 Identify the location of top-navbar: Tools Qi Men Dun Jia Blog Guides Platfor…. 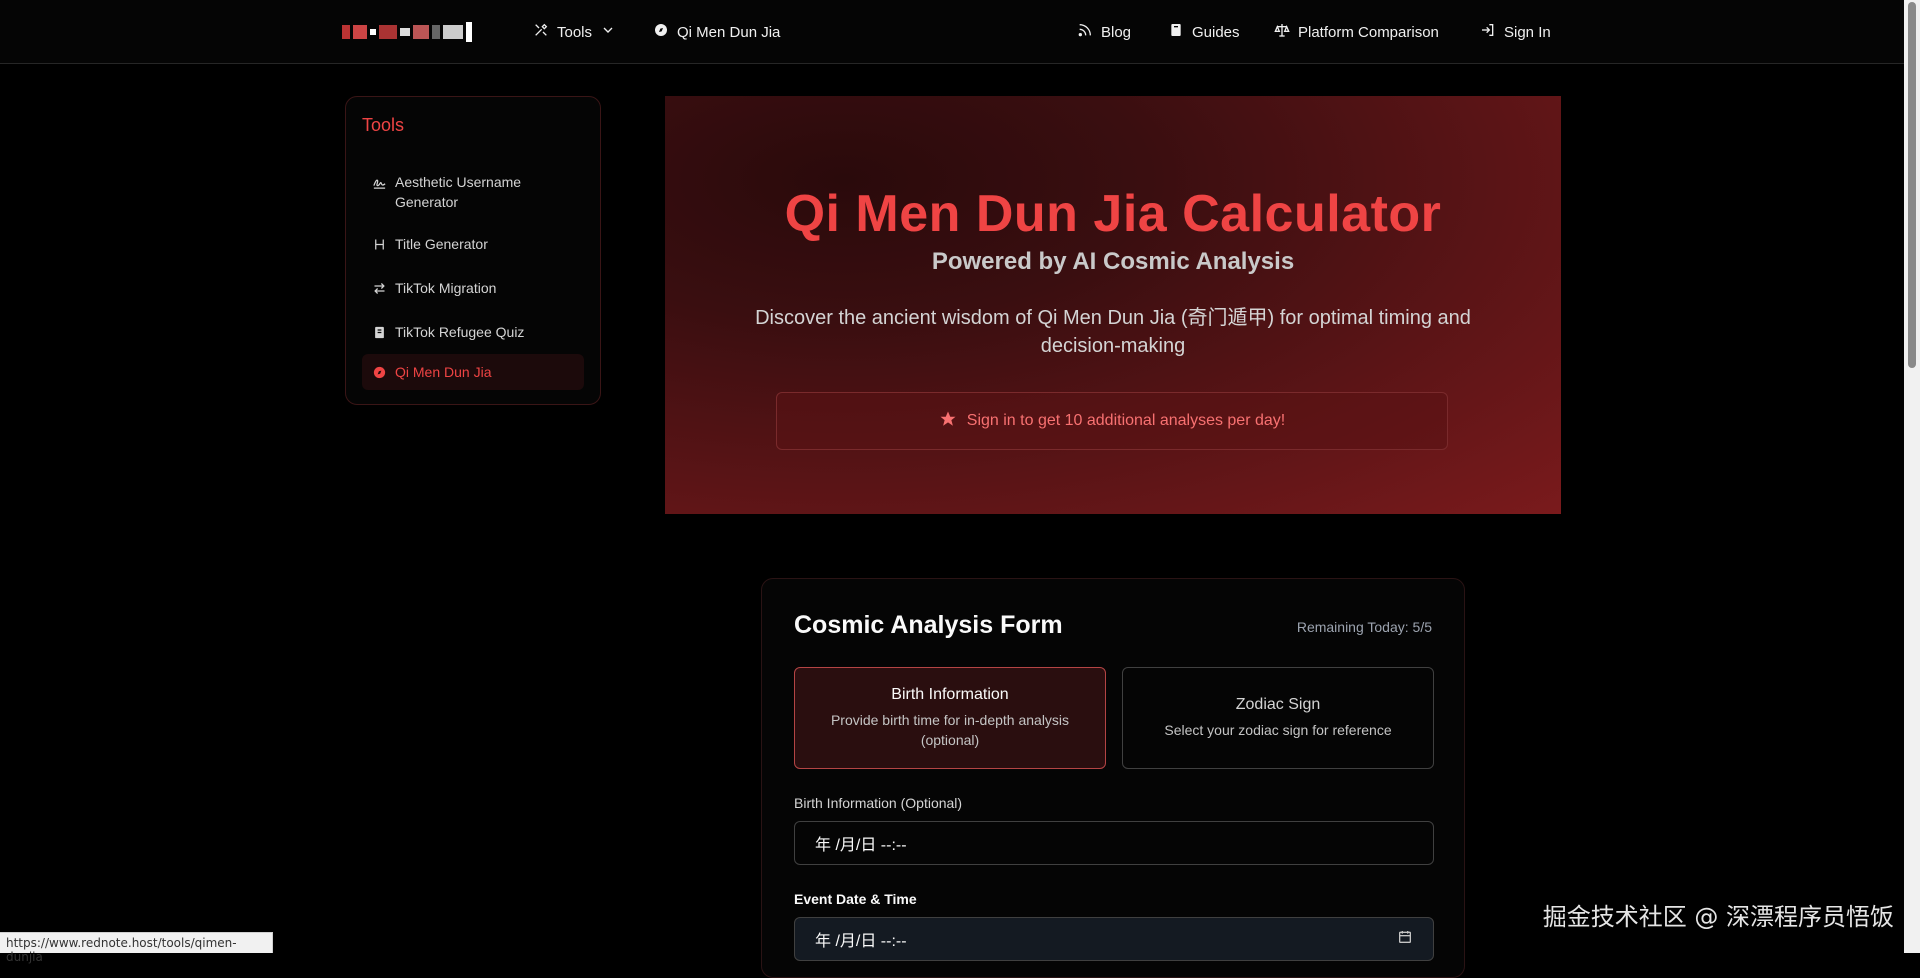
(952, 32).